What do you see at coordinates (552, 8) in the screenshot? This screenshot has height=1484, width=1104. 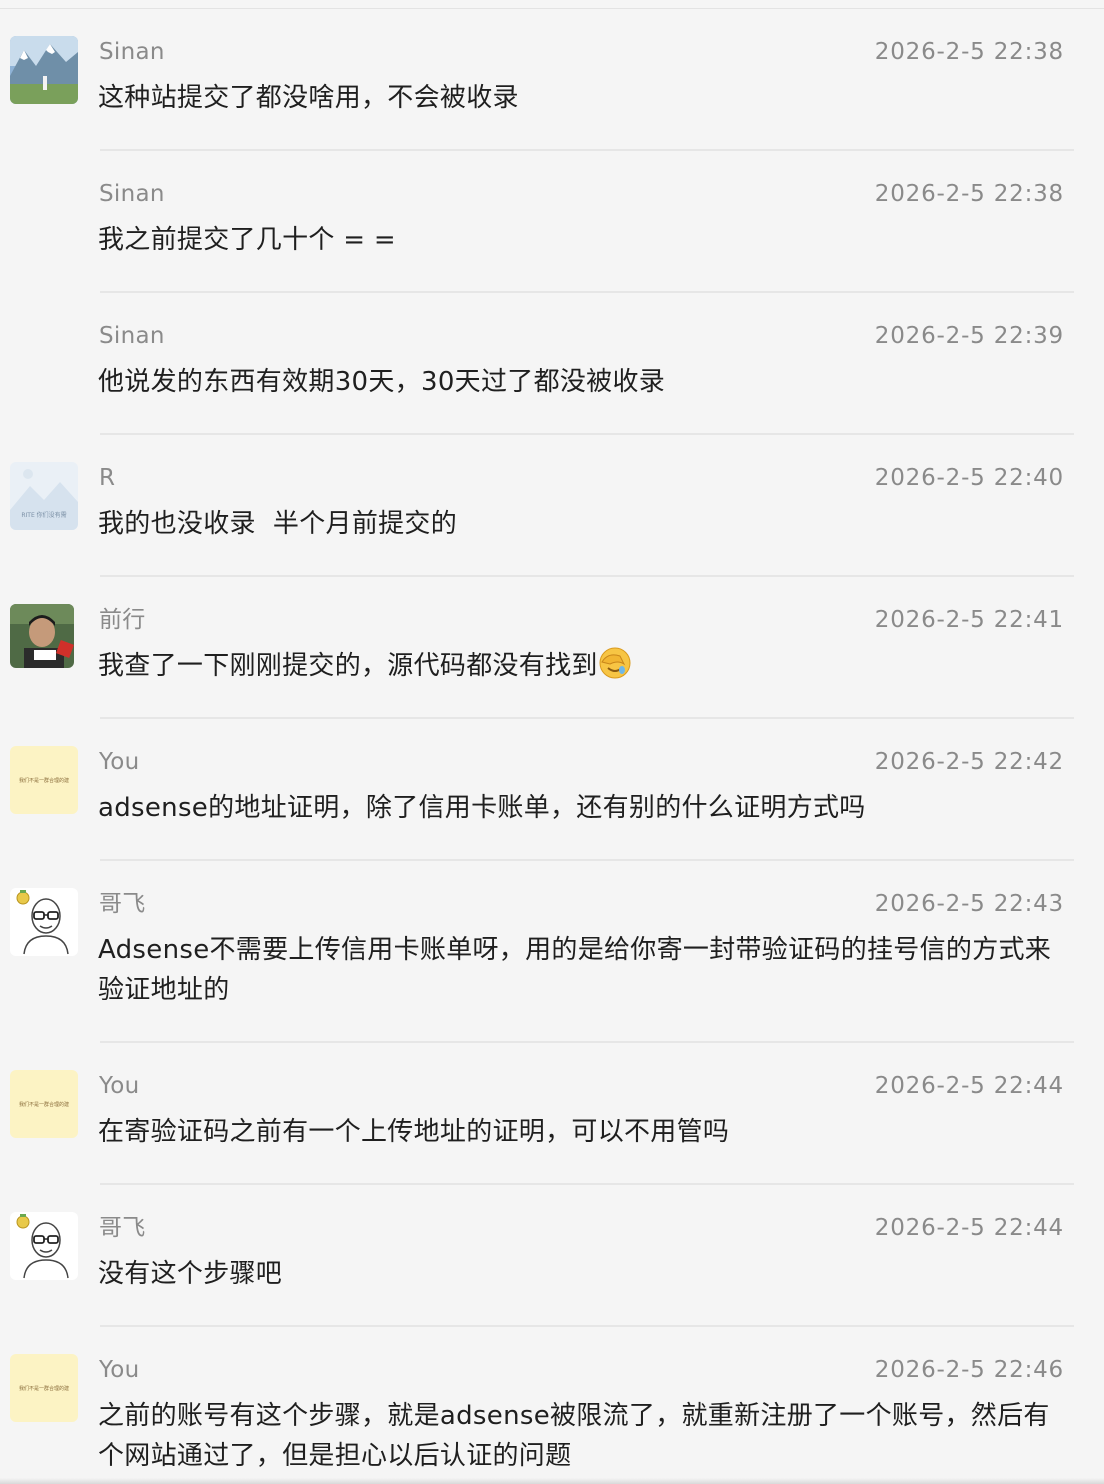 I see `top-border` at bounding box center [552, 8].